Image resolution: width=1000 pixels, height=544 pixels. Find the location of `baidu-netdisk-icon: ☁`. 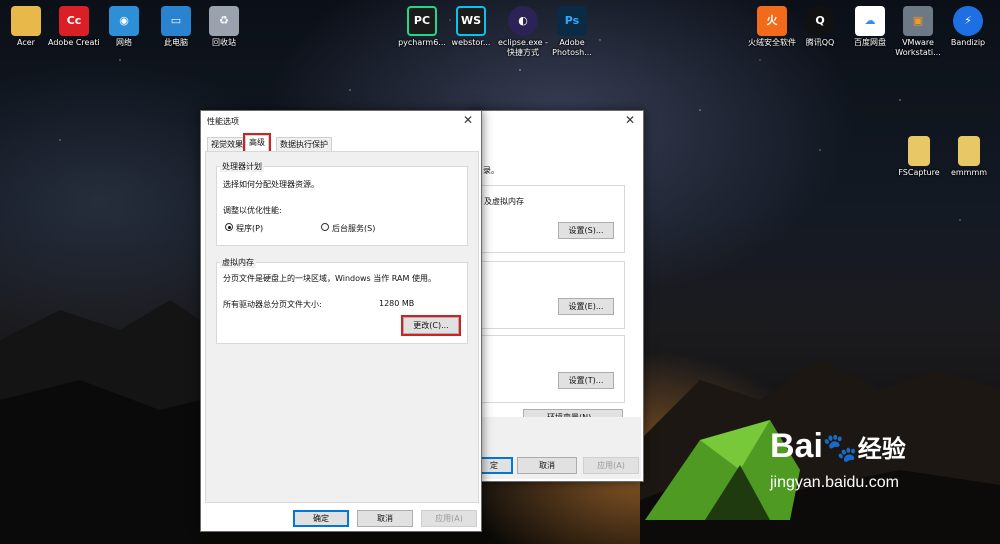

baidu-netdisk-icon: ☁ is located at coordinates (870, 21).